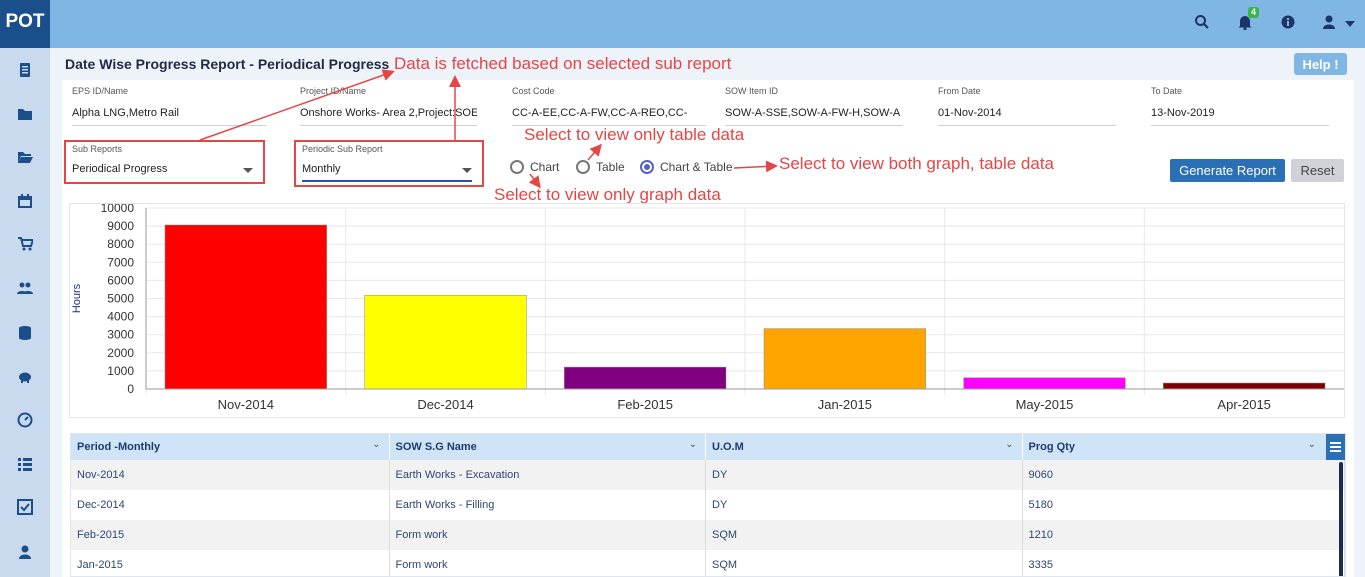  I want to click on dashboard-icon, so click(25, 420).